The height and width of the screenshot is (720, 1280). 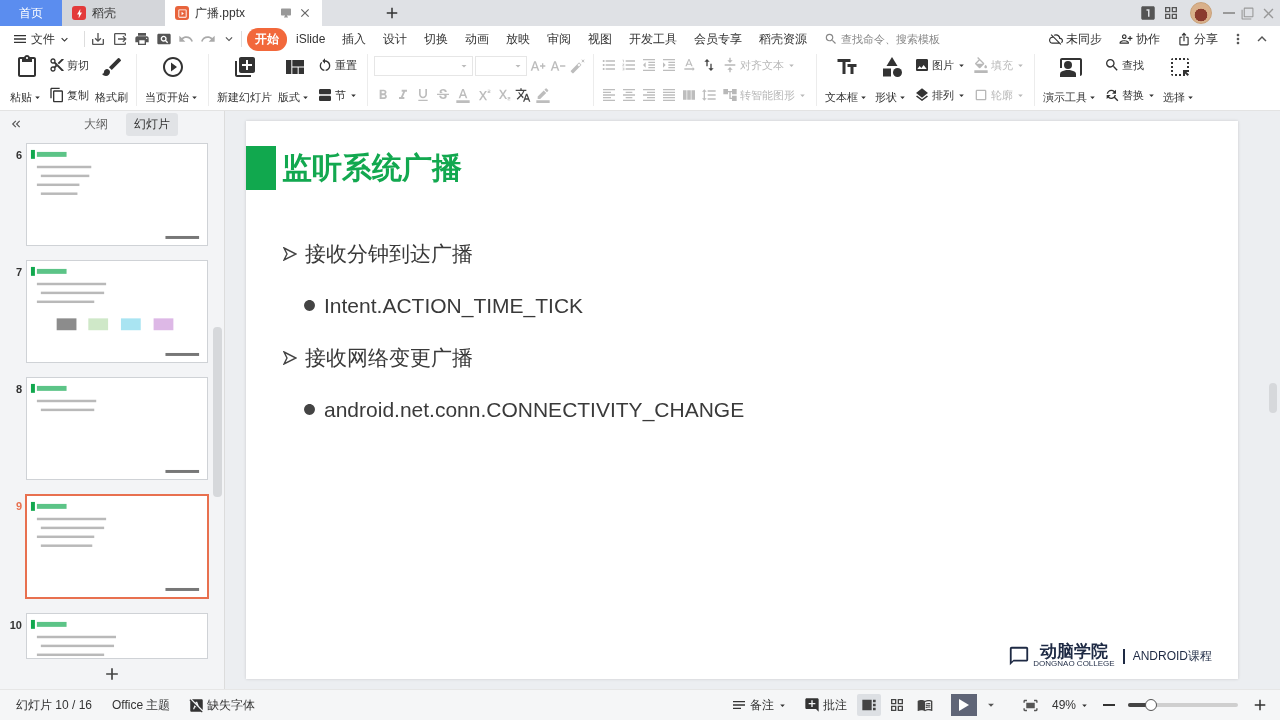 What do you see at coordinates (69, 65) in the screenshot?
I see `ribbon-button: 剪切` at bounding box center [69, 65].